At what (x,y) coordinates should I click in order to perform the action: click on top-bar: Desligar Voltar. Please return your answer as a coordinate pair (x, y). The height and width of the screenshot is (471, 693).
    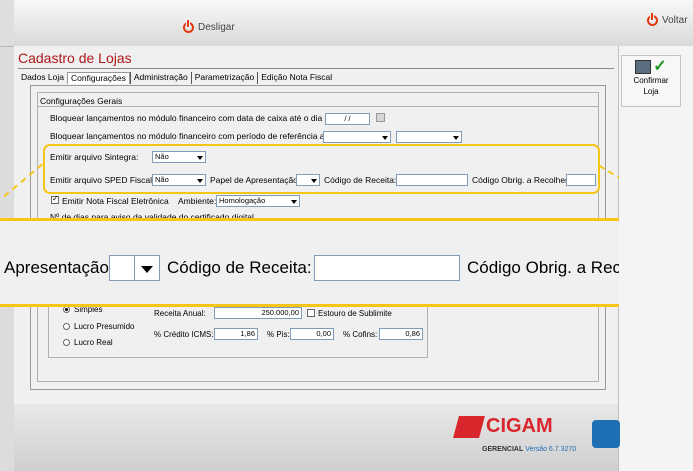
    Looking at the image, I should click on (346, 23).